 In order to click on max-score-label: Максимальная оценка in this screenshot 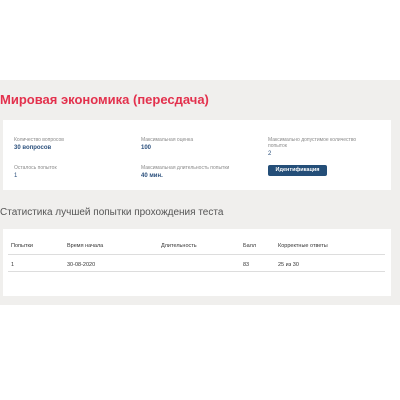, I will do `click(167, 140)`.